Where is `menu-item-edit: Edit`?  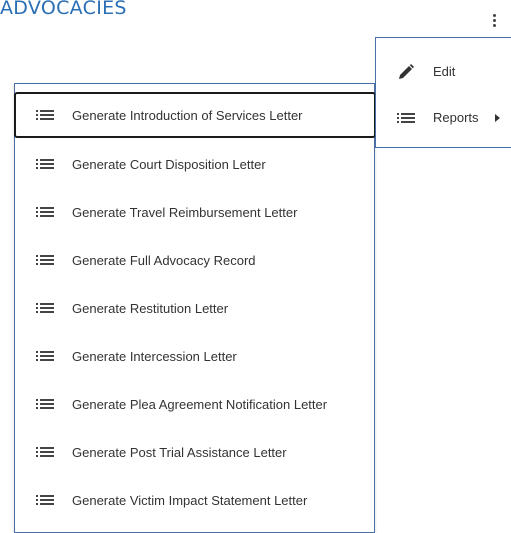
menu-item-edit: Edit is located at coordinates (443, 72).